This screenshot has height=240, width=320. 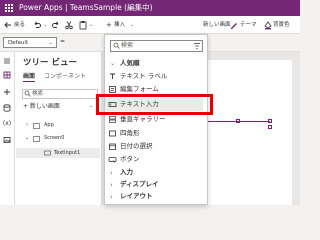 I want to click on tree-node-app: App, so click(x=49, y=125).